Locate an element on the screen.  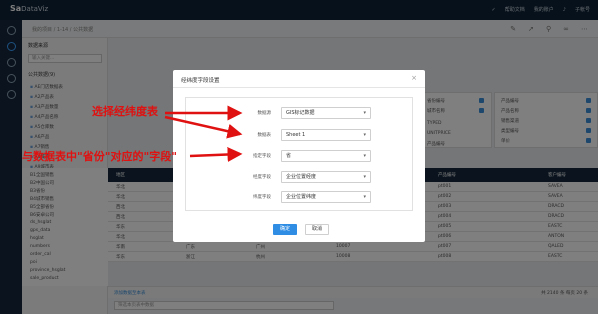
longitude-value: 企业位置经度 is located at coordinates (301, 177).